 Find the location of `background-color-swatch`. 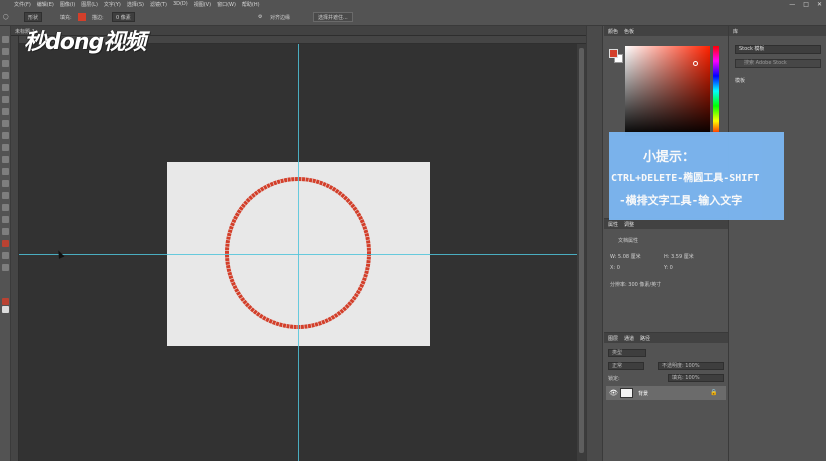

background-color-swatch is located at coordinates (5, 309).